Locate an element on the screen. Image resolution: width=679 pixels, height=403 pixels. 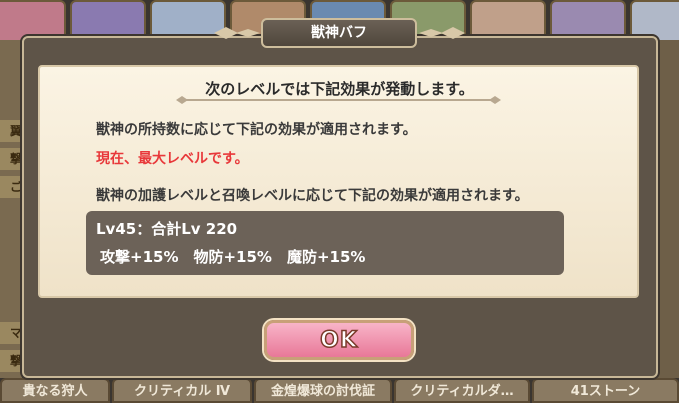
bottom-tab: クリティカル Ⅳ is located at coordinates (182, 390).